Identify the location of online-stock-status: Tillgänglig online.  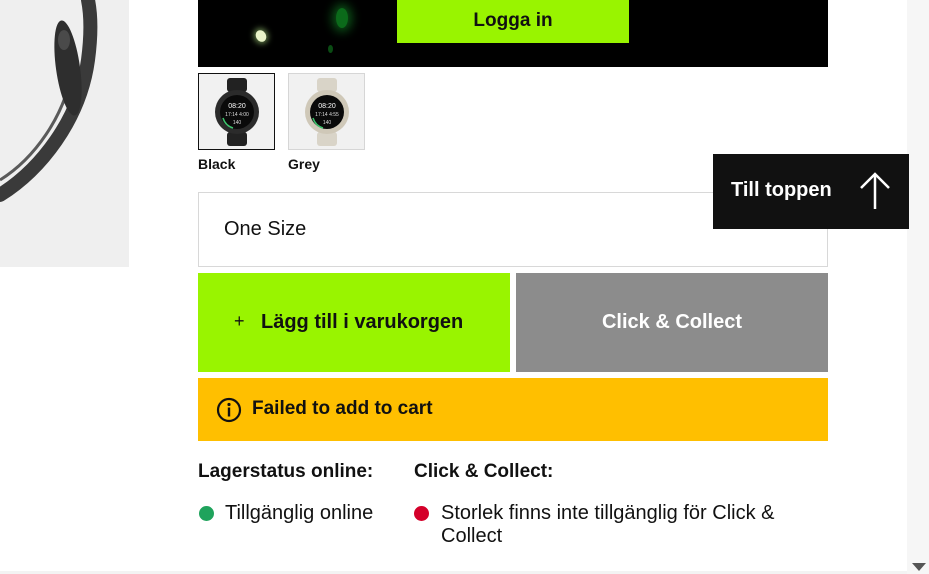
(299, 513).